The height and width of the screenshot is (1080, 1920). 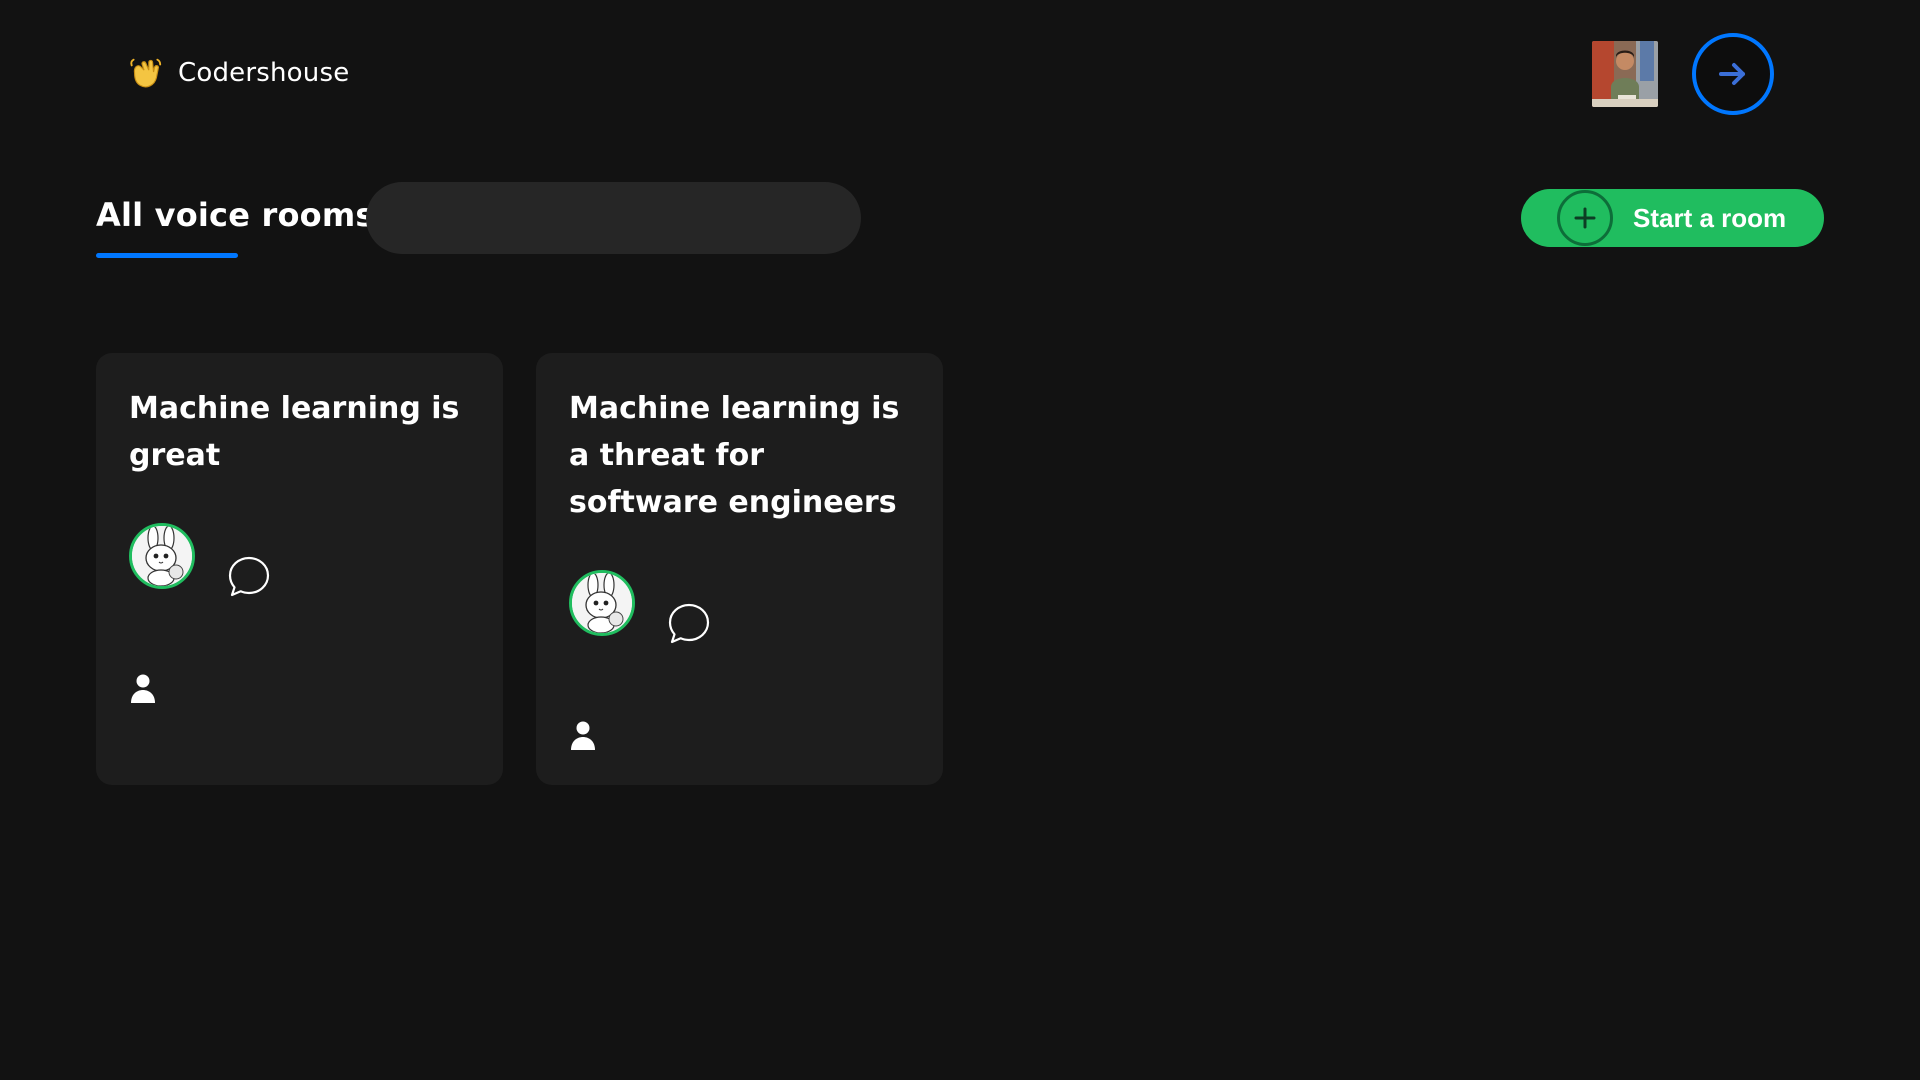 What do you see at coordinates (167, 255) in the screenshot?
I see `title-underline` at bounding box center [167, 255].